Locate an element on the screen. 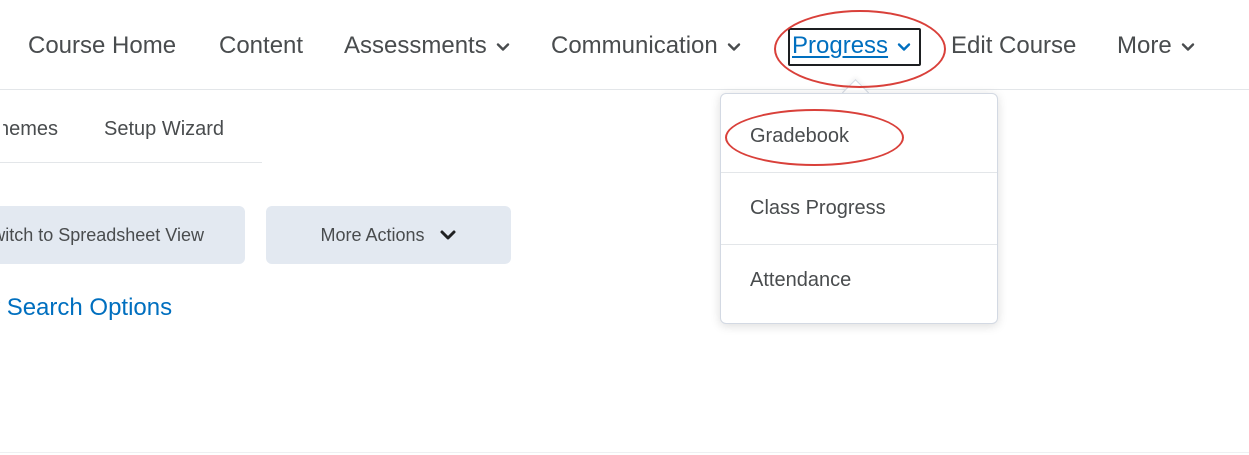 The height and width of the screenshot is (455, 1249). nav-edit-course: Edit Course is located at coordinates (1013, 46).